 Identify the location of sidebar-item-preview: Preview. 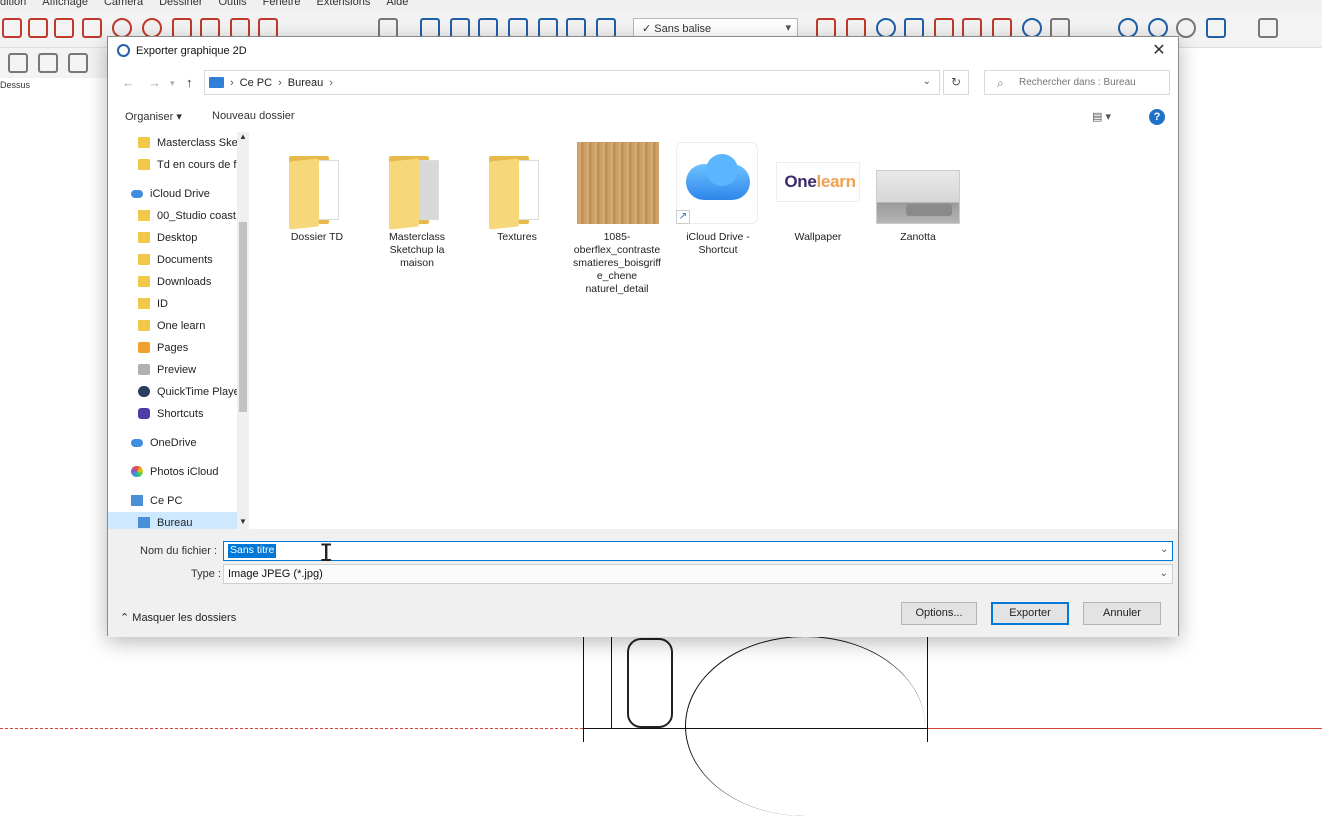
(187, 369).